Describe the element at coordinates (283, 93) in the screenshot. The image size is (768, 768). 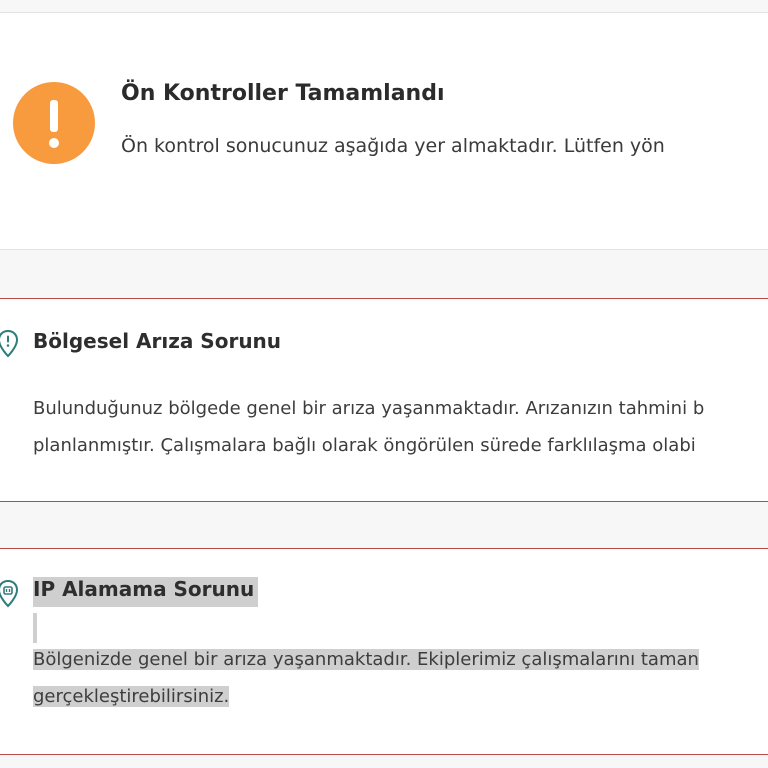
I see `summary-title: Ön Kontroller Tamamlandı` at that location.